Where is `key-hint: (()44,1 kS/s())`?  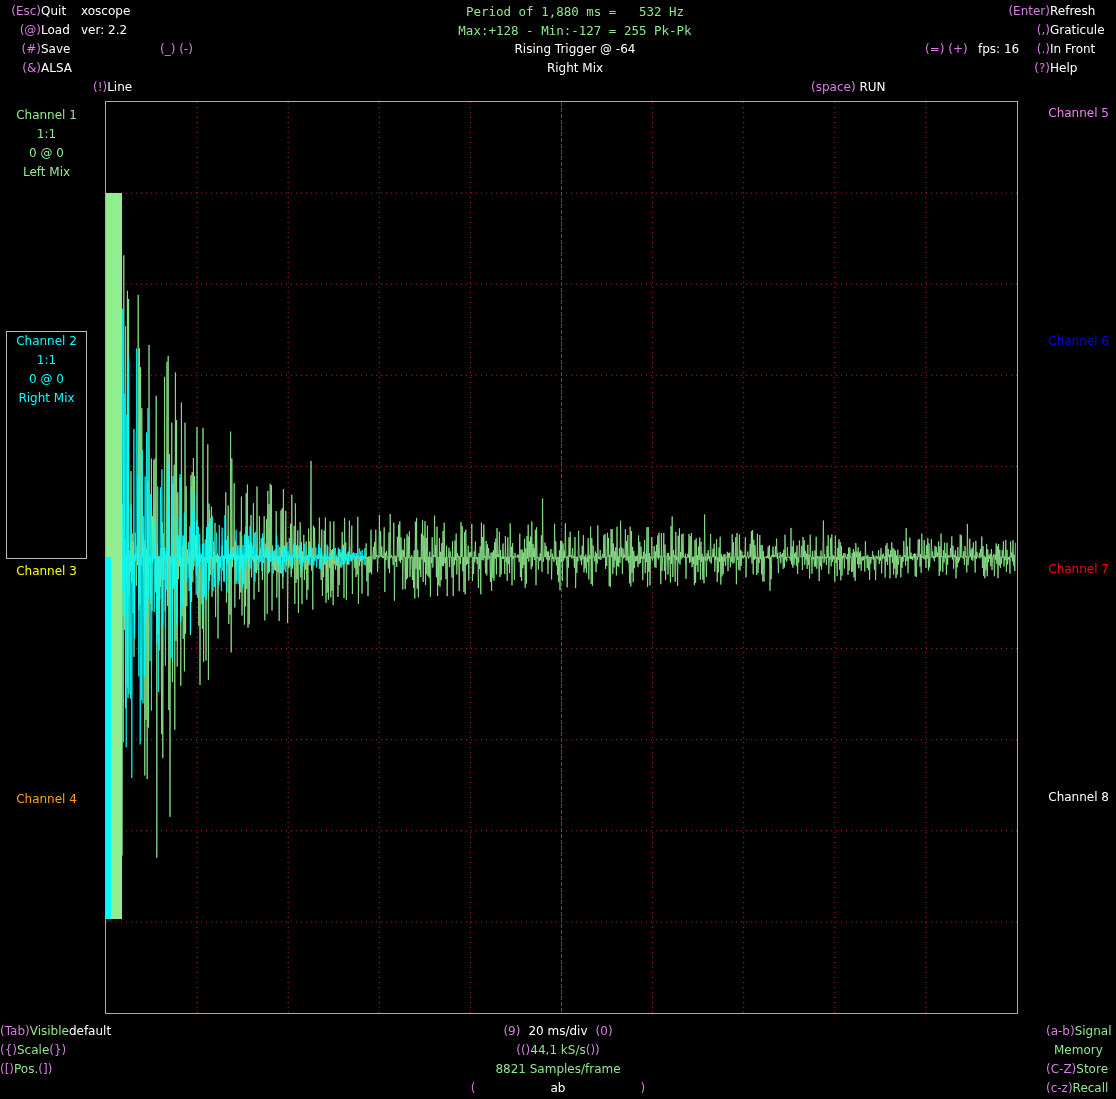
key-hint: (()44,1 kS/s()) is located at coordinates (558, 1050).